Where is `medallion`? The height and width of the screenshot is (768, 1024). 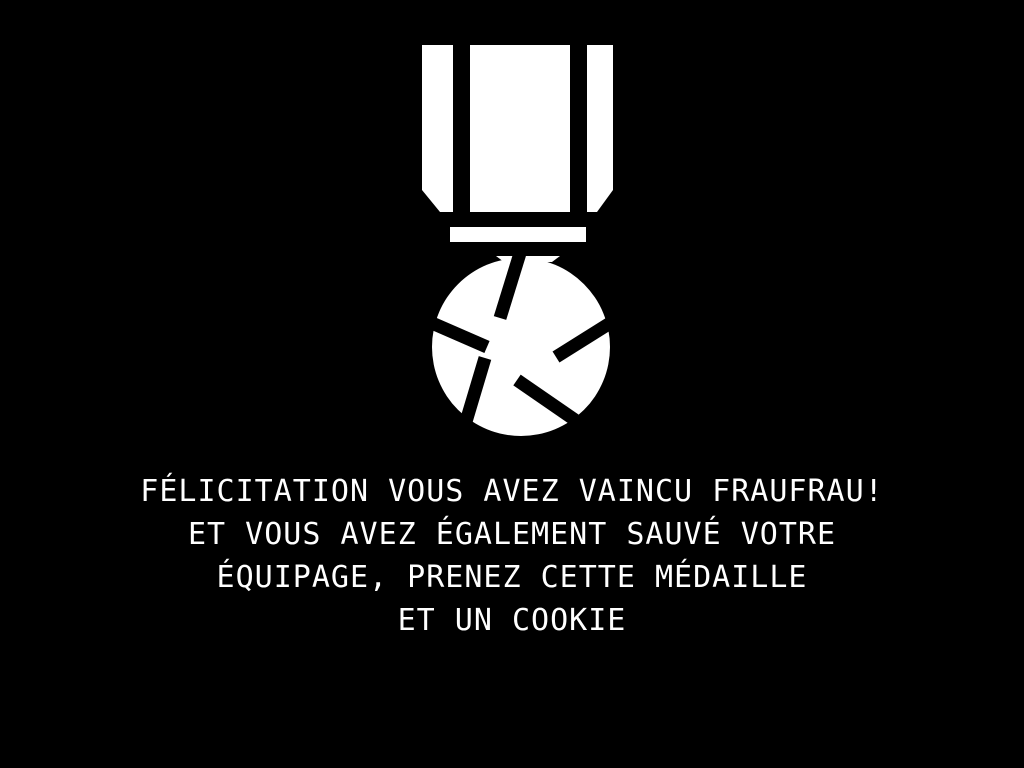
medallion is located at coordinates (520, 342).